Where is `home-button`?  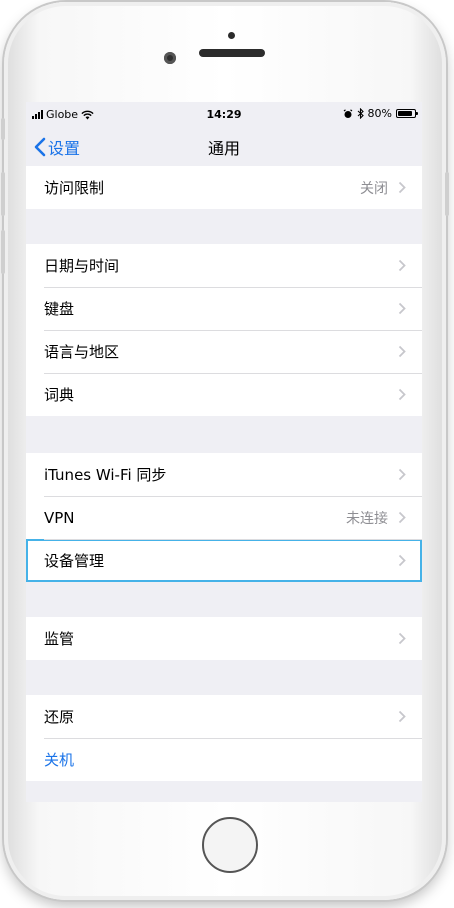 home-button is located at coordinates (230, 845).